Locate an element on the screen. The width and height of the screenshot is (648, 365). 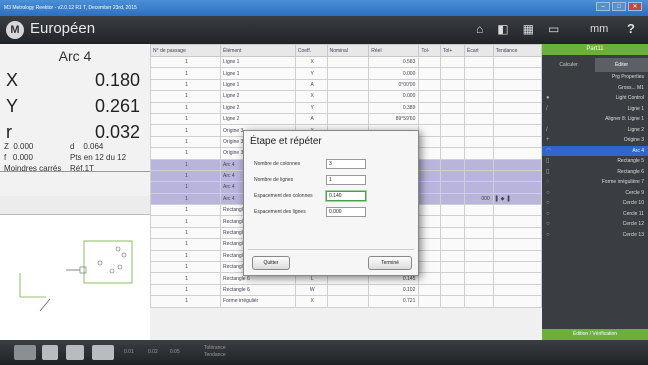
program-step-item: Aligner 8: Ligne 1 is located at coordinates (595, 119).